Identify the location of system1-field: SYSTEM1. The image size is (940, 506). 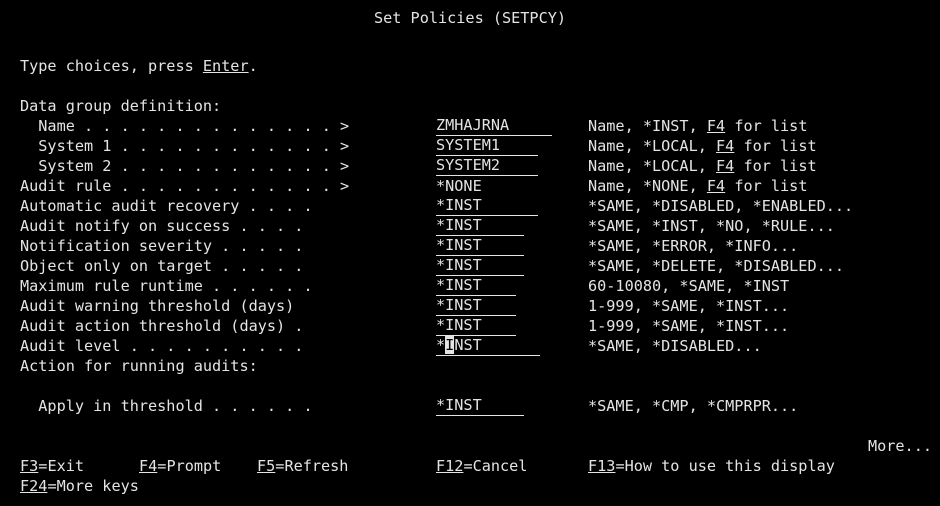
(487, 146).